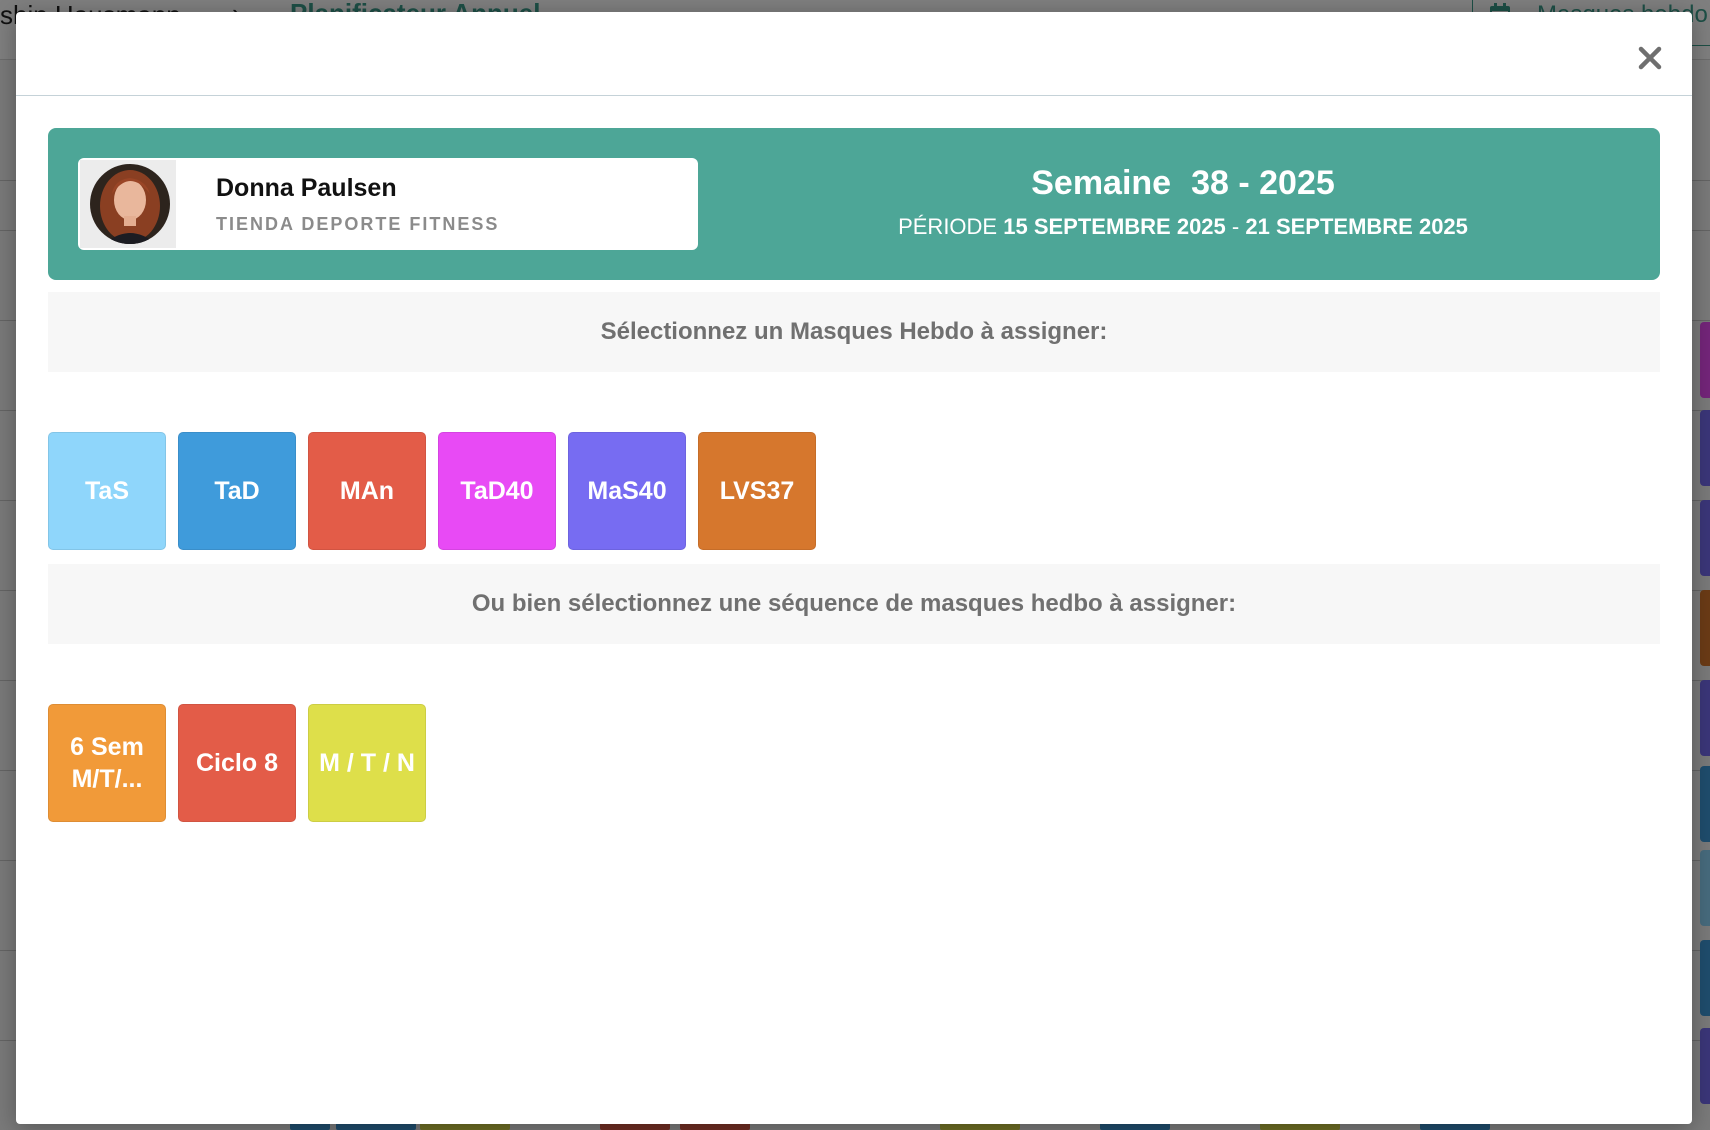 Image resolution: width=1710 pixels, height=1130 pixels. I want to click on employee-photo, so click(130, 204).